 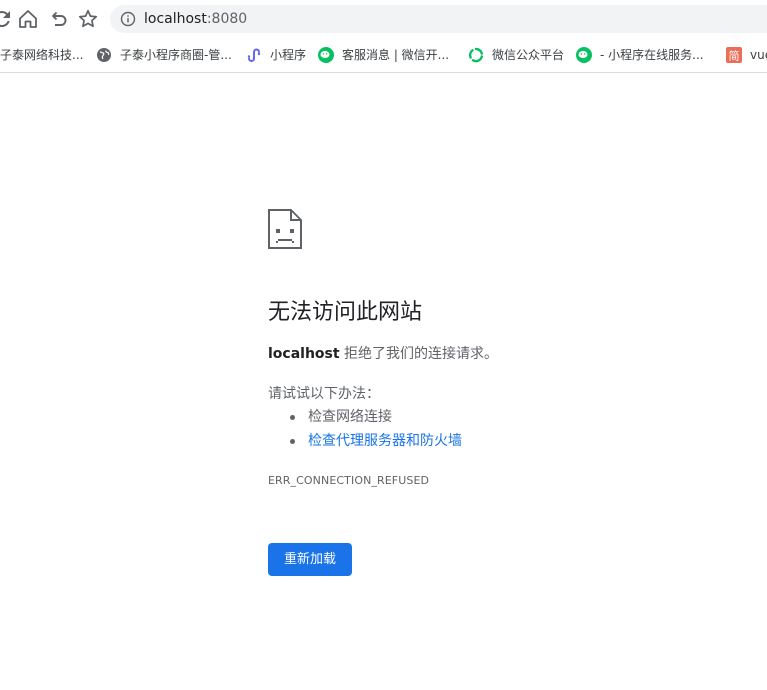 I want to click on url-port: :8080, so click(x=227, y=19).